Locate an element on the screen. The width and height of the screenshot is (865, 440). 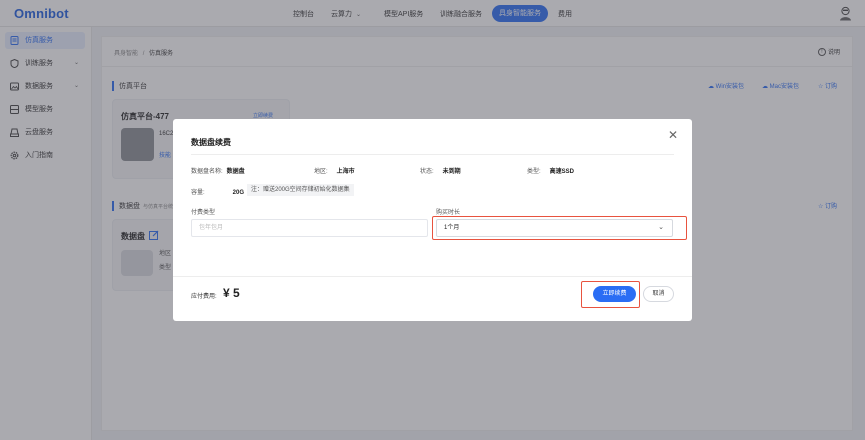
fee-value: ¥ 5 is located at coordinates (231, 293).